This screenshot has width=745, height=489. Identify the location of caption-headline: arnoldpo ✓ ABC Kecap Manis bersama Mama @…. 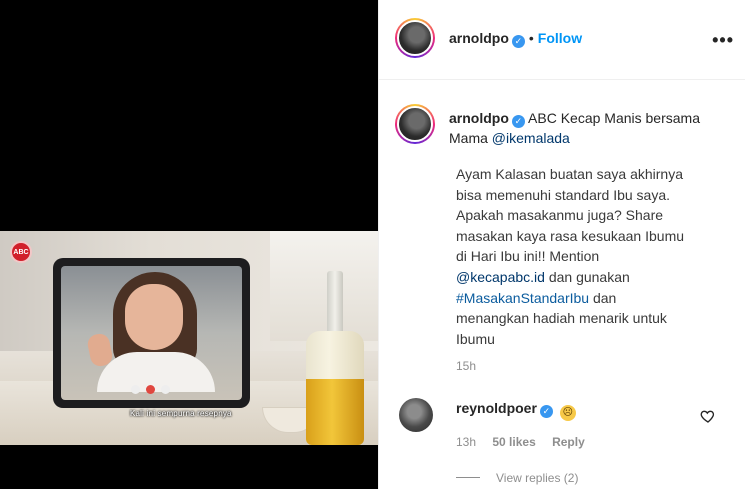
(589, 128).